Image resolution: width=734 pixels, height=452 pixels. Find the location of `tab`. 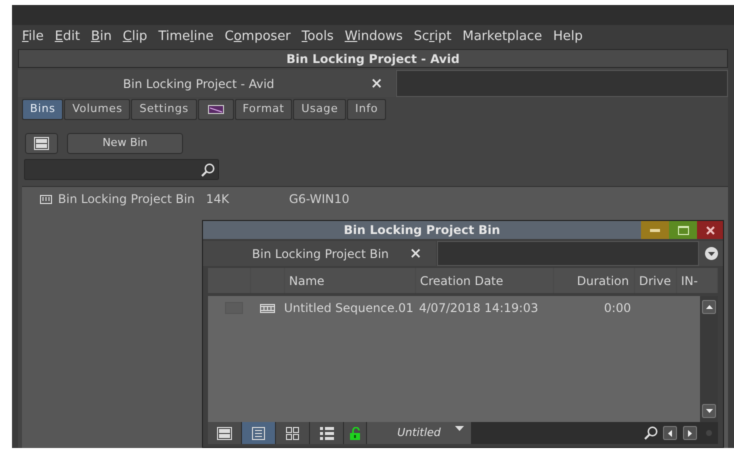

tab is located at coordinates (216, 109).